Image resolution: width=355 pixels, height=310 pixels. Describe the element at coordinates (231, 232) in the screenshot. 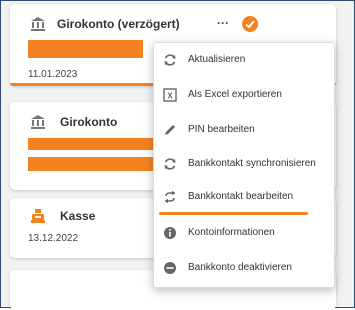

I see `menu-label: Kontoinformationen` at that location.